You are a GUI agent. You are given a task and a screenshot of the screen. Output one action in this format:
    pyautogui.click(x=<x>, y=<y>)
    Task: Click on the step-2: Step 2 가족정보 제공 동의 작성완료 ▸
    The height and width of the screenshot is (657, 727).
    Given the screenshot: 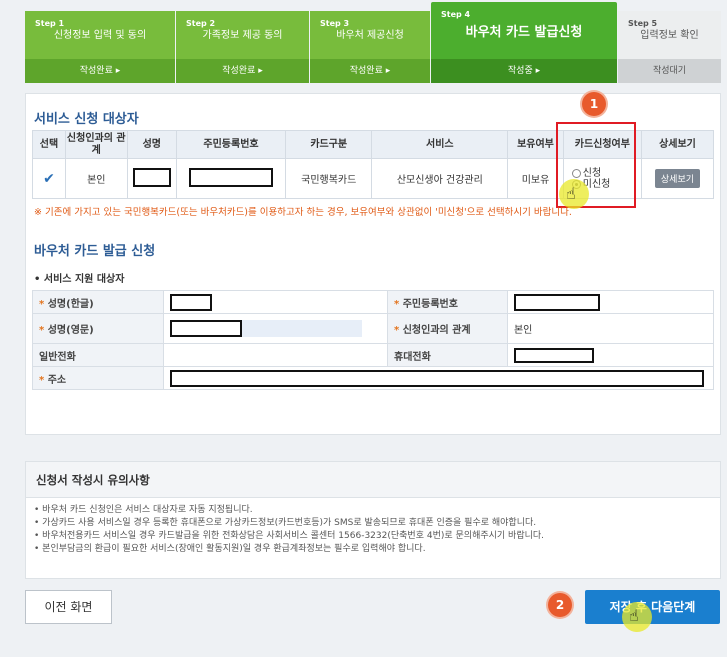 What is the action you would take?
    pyautogui.click(x=242, y=47)
    